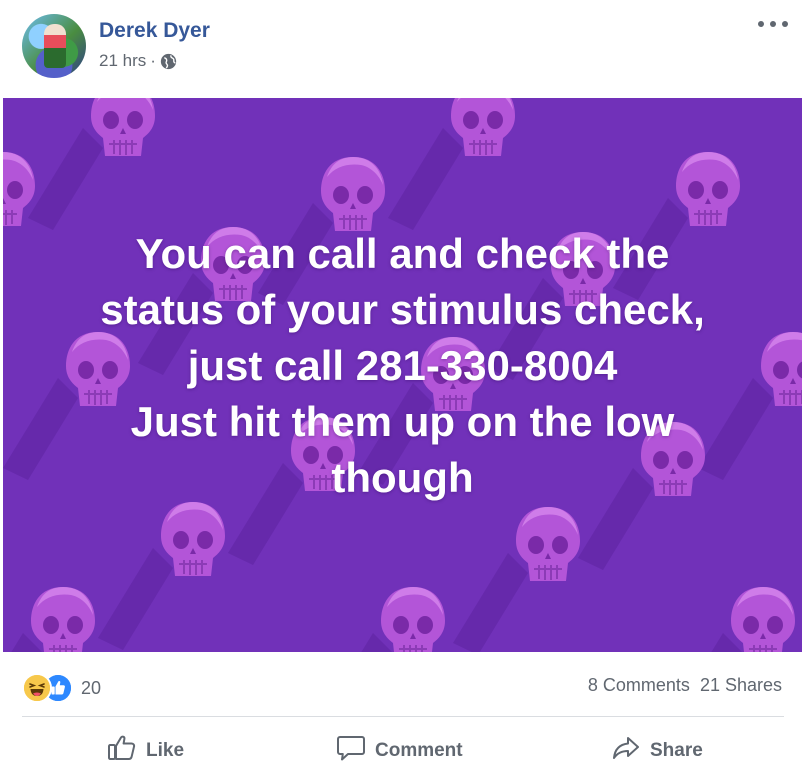 Image resolution: width=802 pixels, height=782 pixels. I want to click on share-button: Share, so click(657, 751).